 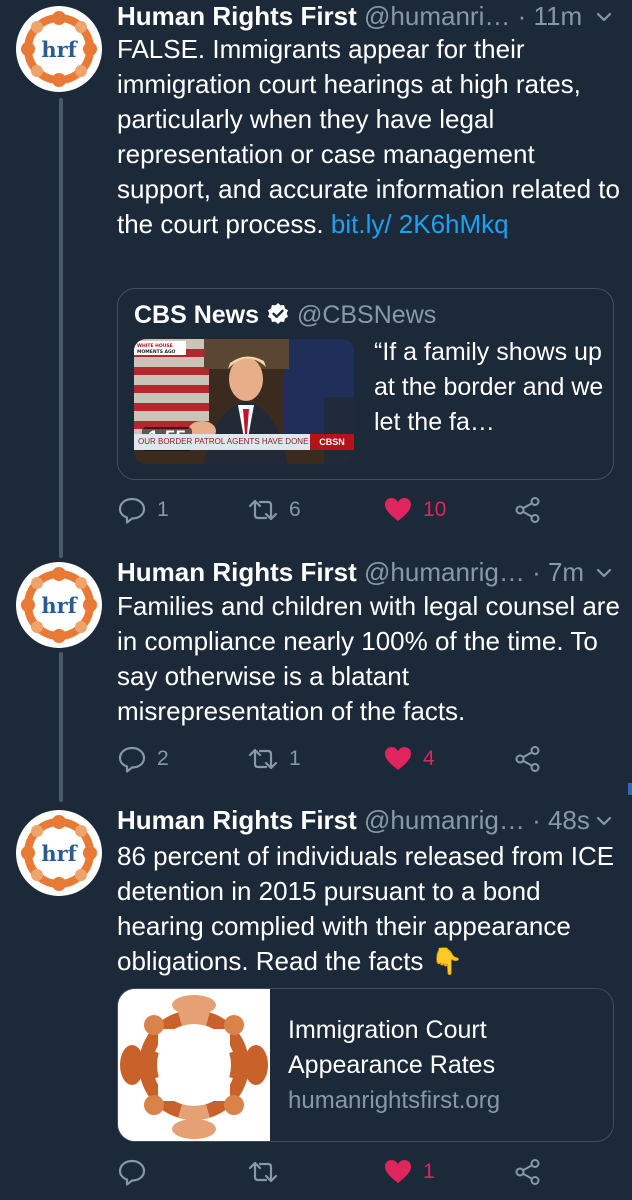 I want to click on verified-badge-icon, so click(x=278, y=318).